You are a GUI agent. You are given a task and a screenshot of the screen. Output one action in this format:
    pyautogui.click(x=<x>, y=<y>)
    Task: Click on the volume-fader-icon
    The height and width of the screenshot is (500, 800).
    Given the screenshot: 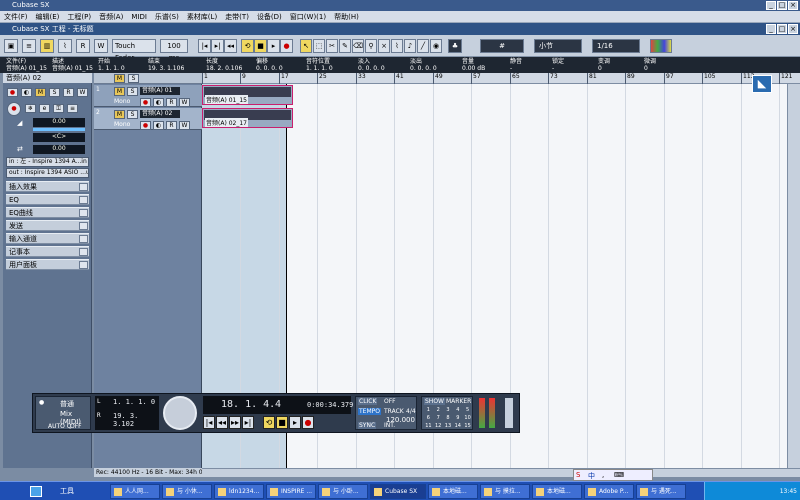 What is the action you would take?
    pyautogui.click(x=59, y=129)
    